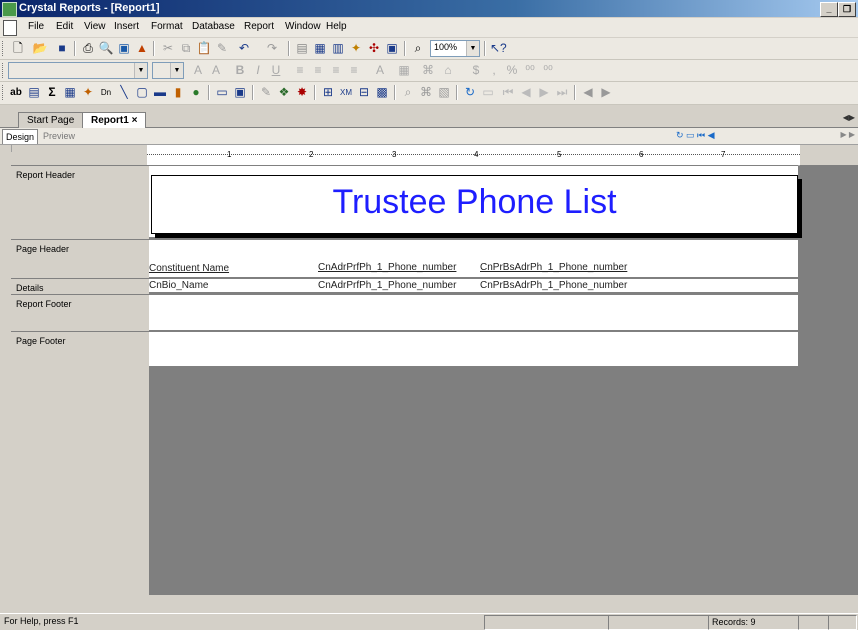  Describe the element at coordinates (64, 26) in the screenshot. I see `menu-edit: Edit` at that location.